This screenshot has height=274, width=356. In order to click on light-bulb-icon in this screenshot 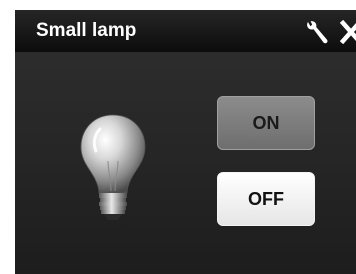, I will do `click(113, 167)`.